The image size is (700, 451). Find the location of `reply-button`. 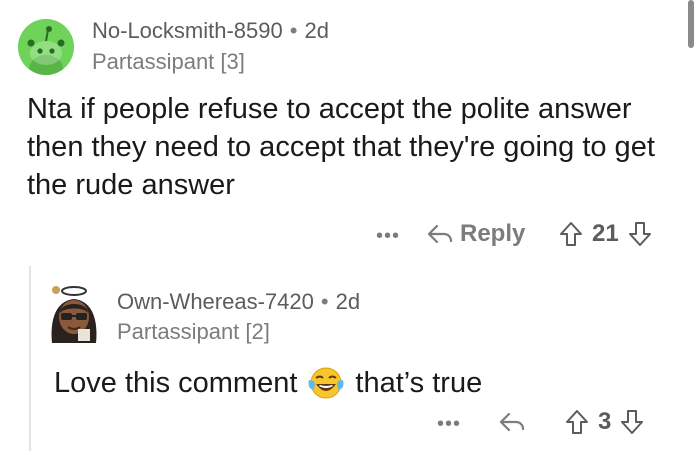

reply-button is located at coordinates (512, 422).